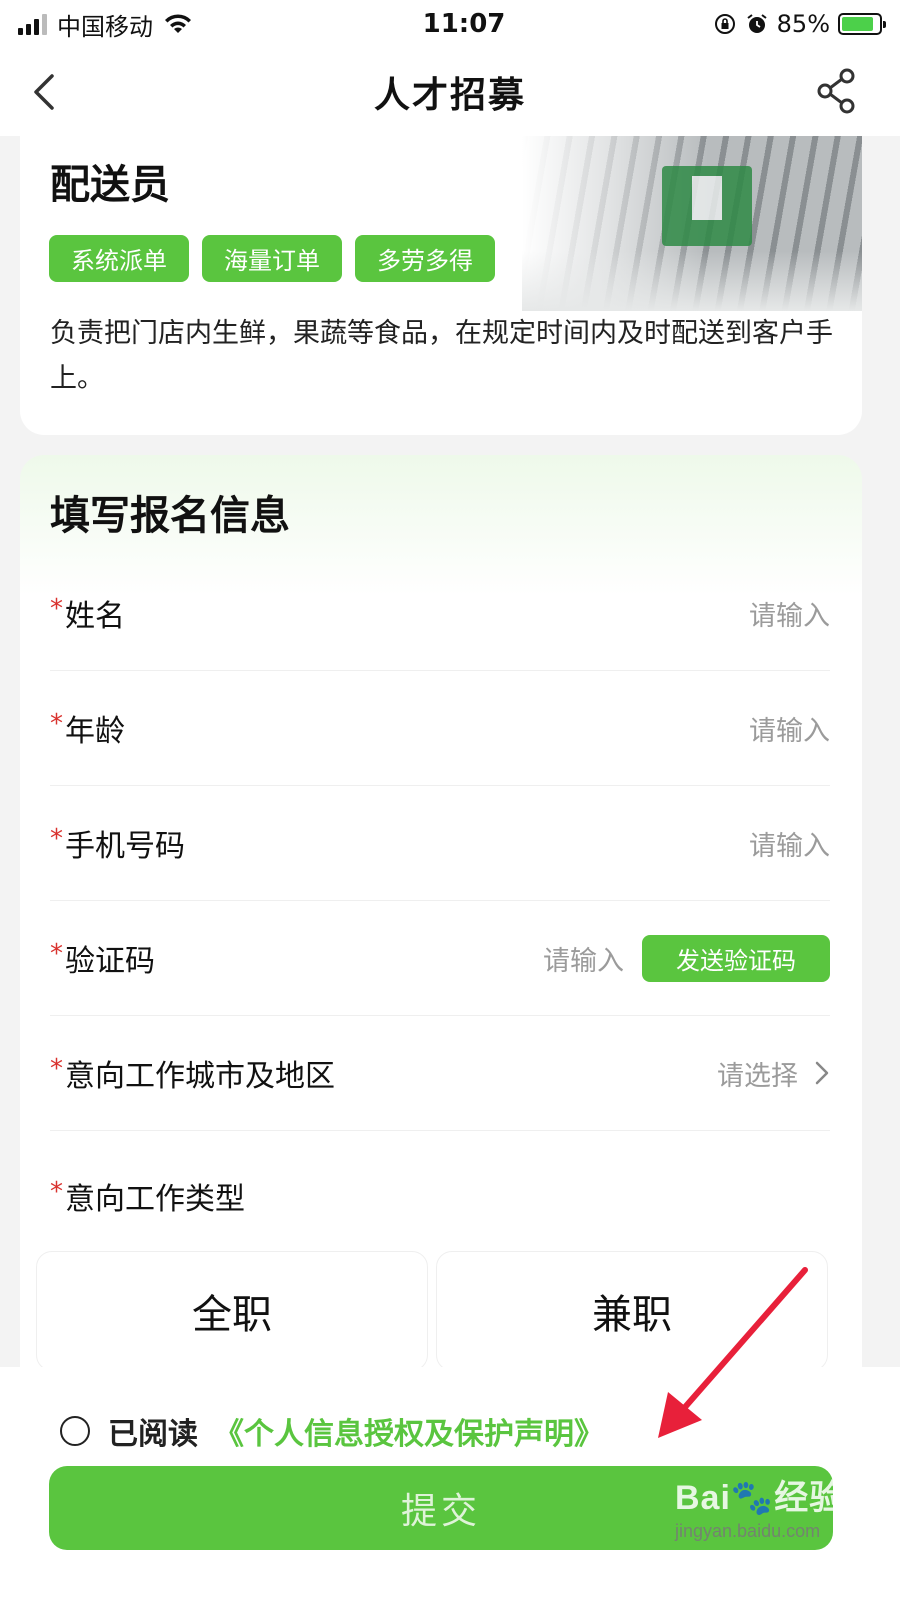 The width and height of the screenshot is (900, 1600). I want to click on nav-bar: 人才招募, so click(450, 92).